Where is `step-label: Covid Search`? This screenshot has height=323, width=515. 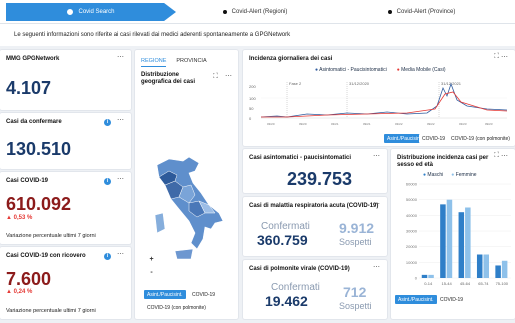 step-label: Covid Search is located at coordinates (96, 12).